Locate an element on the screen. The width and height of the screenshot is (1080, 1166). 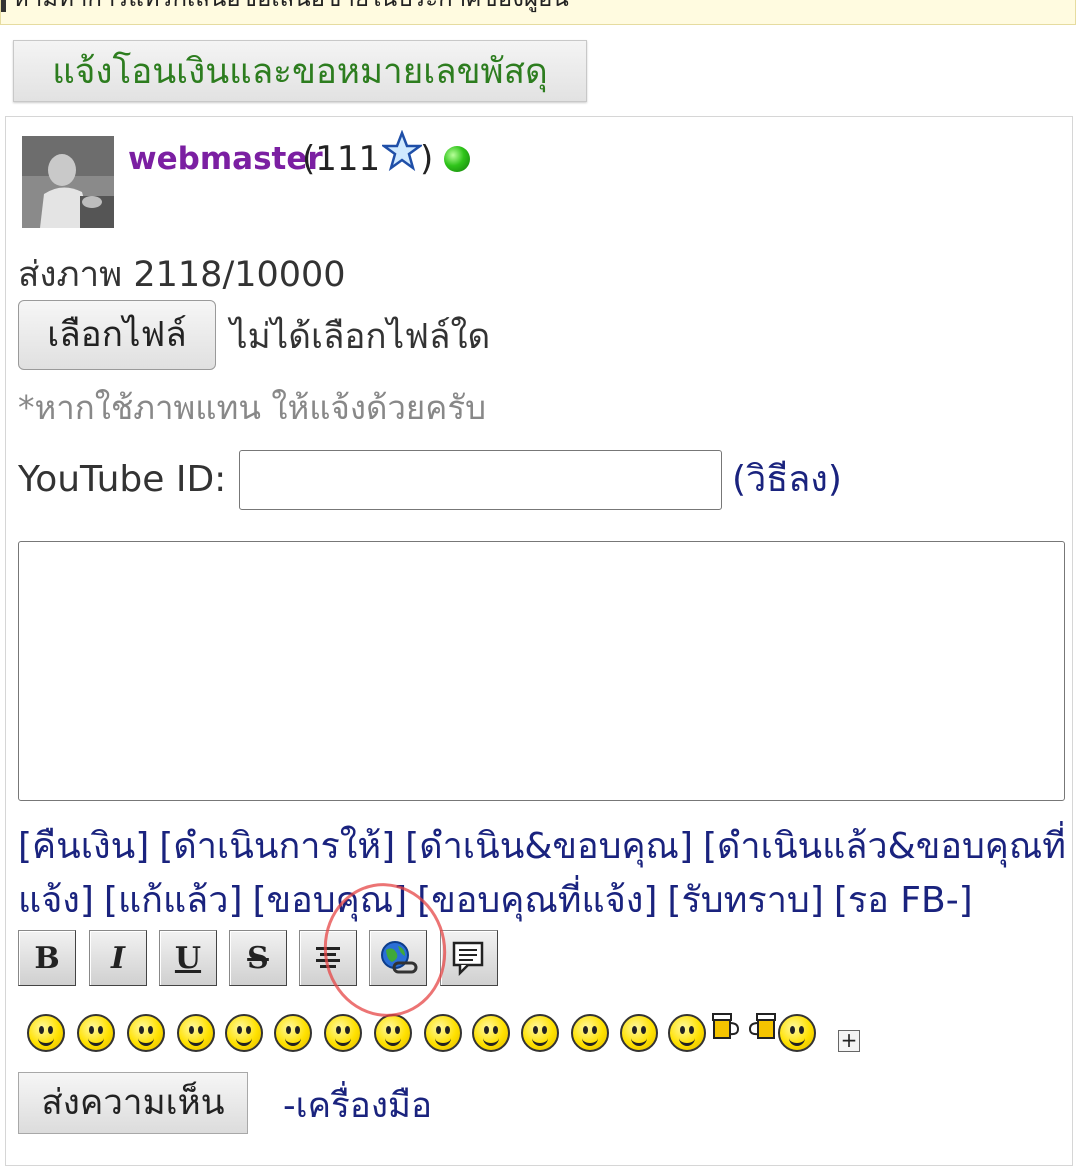
online-status-icon is located at coordinates (457, 159).